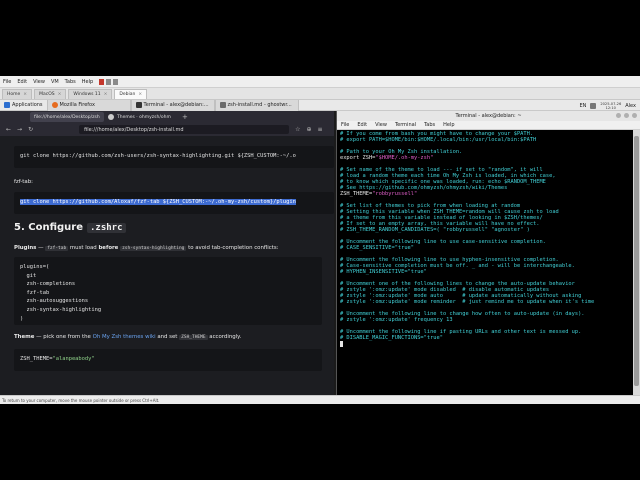 This screenshot has height=480, width=640. I want to click on user-menu: Alex, so click(630, 106).